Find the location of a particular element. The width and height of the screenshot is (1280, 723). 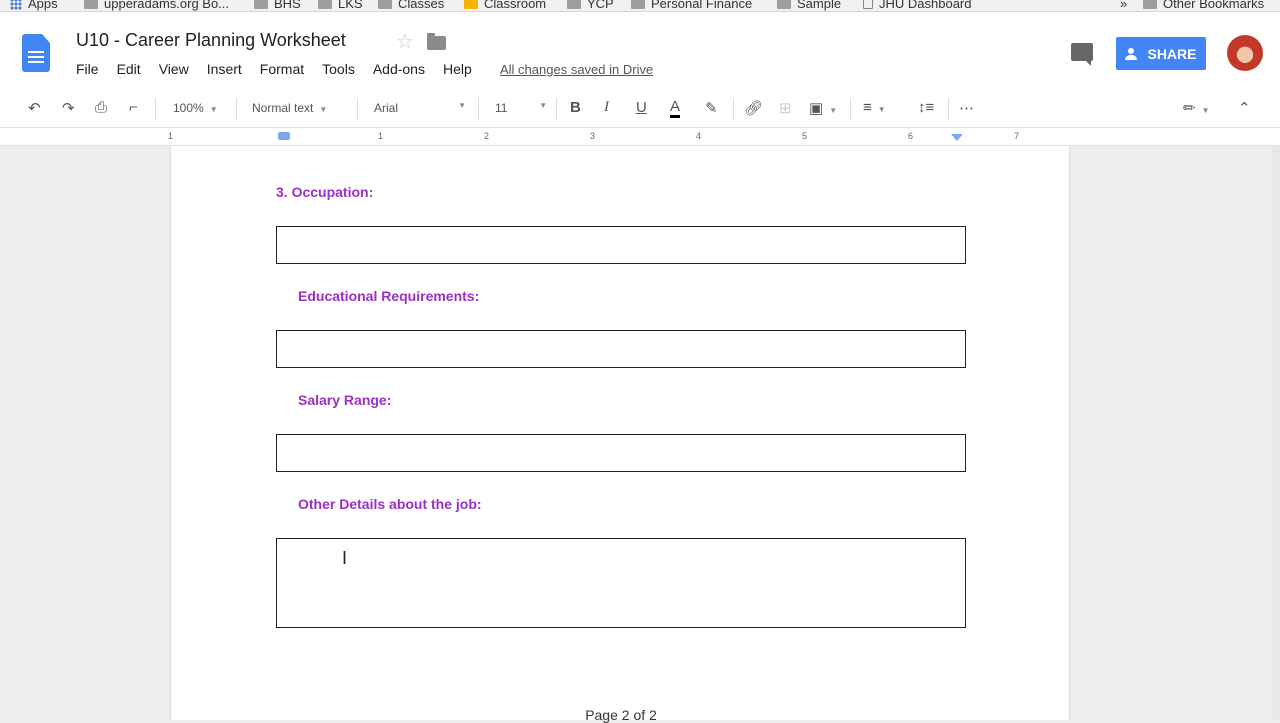

menu-addons: Add-ons is located at coordinates (399, 69).